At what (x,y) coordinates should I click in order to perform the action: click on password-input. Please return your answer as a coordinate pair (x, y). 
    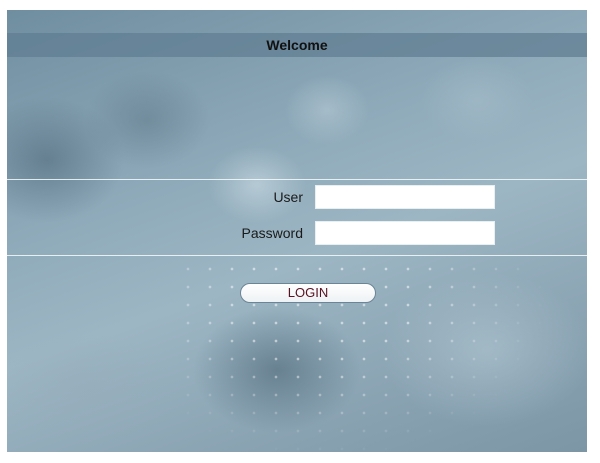
    Looking at the image, I should click on (405, 233).